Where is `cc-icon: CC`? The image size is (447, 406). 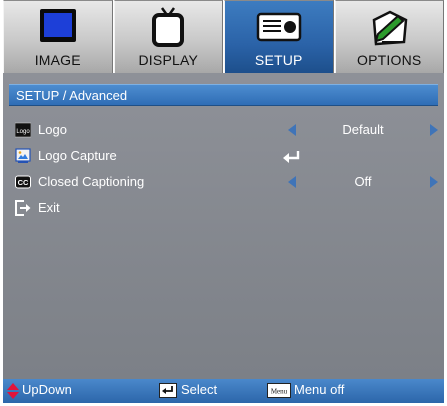
cc-icon: CC is located at coordinates (23, 182).